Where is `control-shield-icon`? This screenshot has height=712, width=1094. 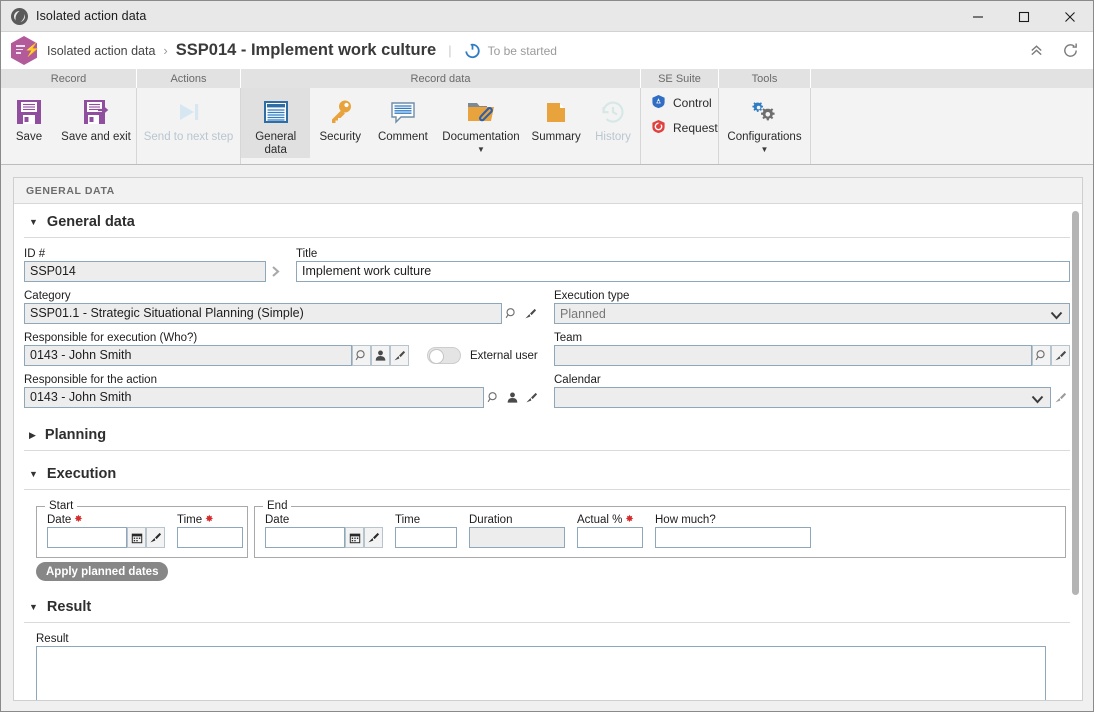
control-shield-icon is located at coordinates (658, 103).